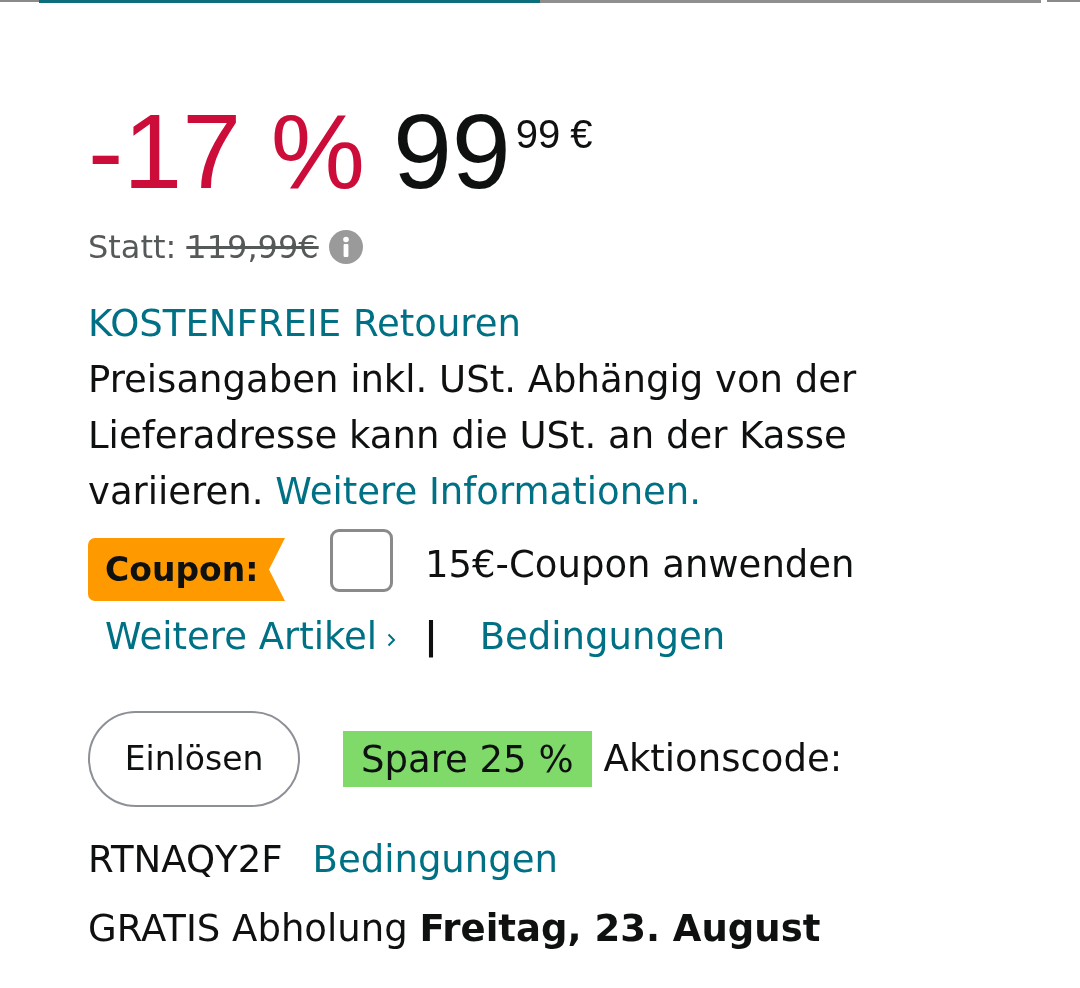 The height and width of the screenshot is (988, 1080). What do you see at coordinates (473, 436) in the screenshot?
I see `tax-note: Preisangaben inkl. USt. Abhängig von der Lieferadresse kann die USt. an der Kasse variieren. Weitere Informationen.` at bounding box center [473, 436].